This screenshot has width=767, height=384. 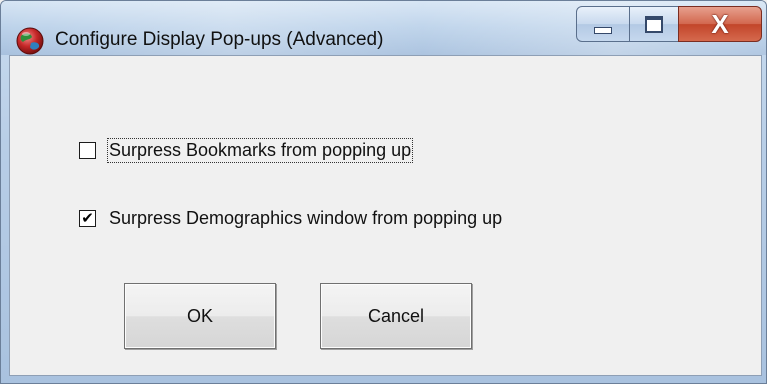 I want to click on cancel-button: Cancel, so click(x=396, y=316).